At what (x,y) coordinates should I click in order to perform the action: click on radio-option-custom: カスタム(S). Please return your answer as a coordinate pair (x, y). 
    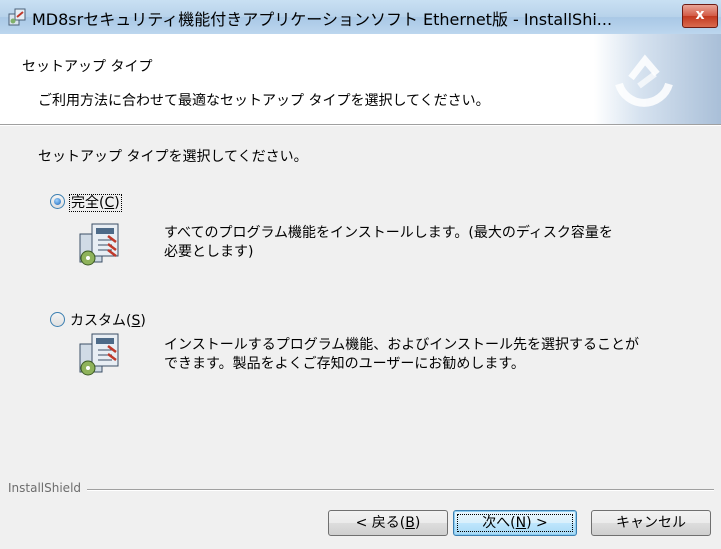
    Looking at the image, I should click on (98, 320).